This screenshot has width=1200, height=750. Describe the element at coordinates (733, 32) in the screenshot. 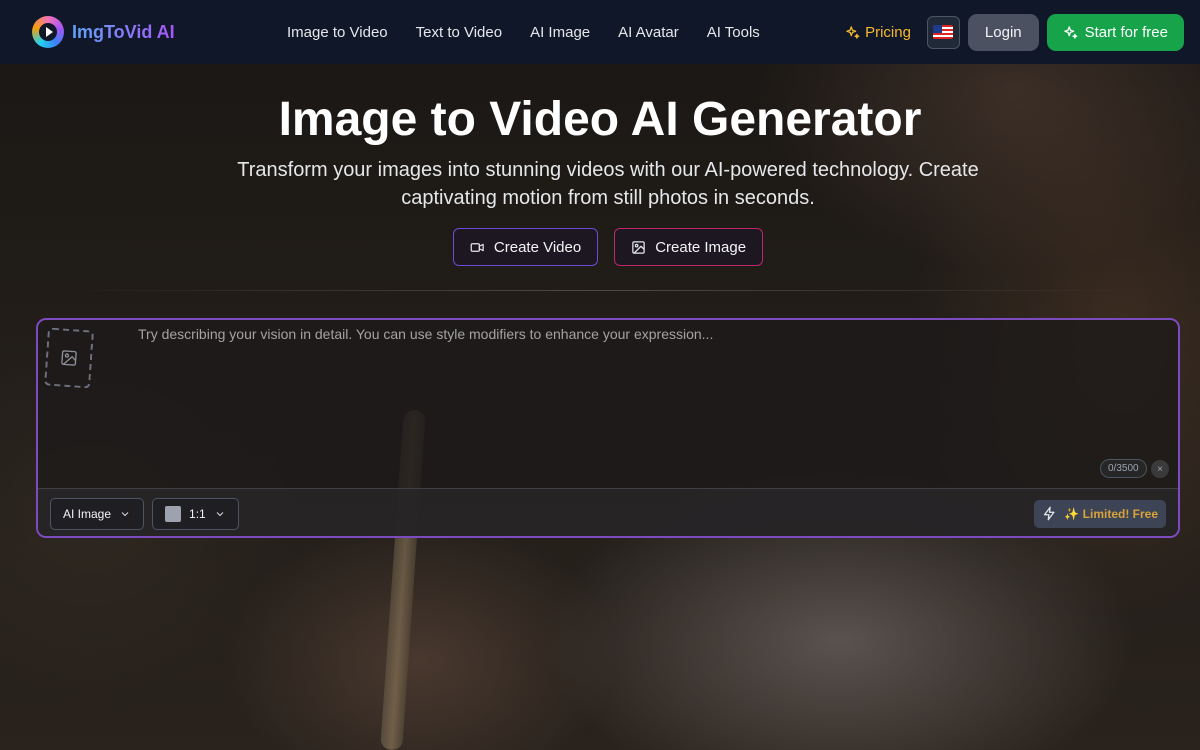

I see `nav-item-ai-tools: AI Tools` at that location.